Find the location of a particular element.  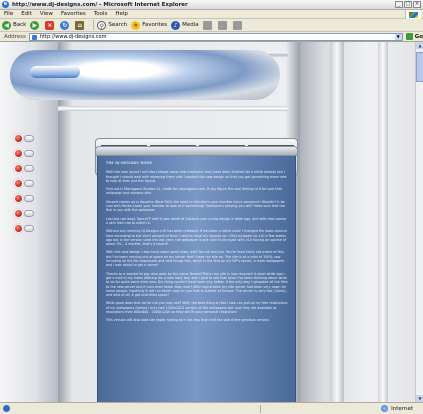

scroll-thumb is located at coordinates (419, 67).